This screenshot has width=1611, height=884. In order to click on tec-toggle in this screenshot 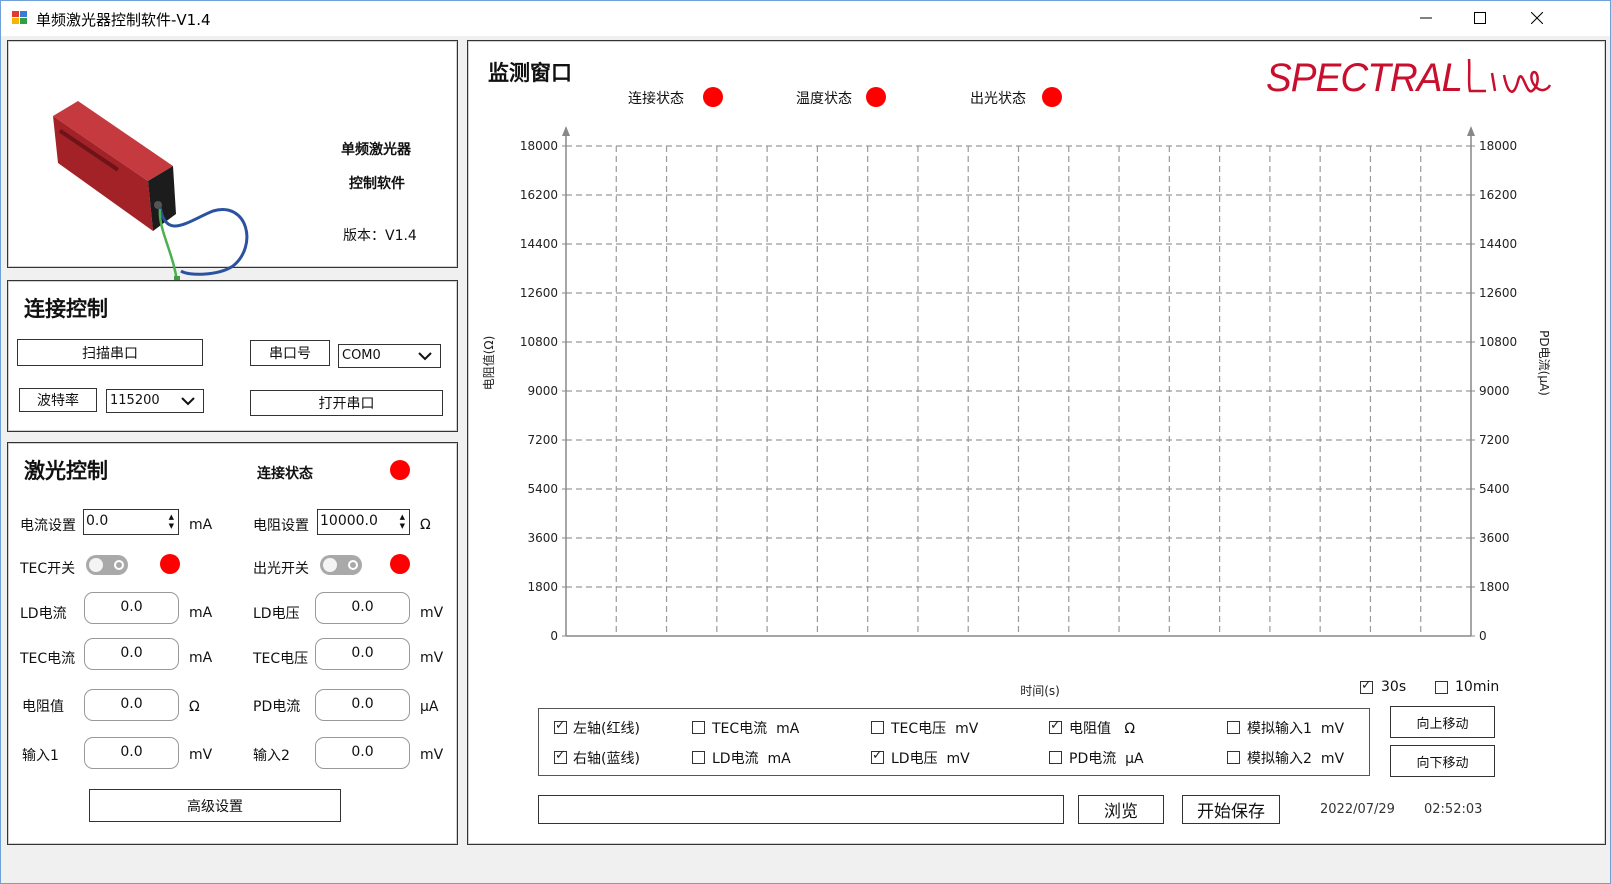, I will do `click(107, 565)`.